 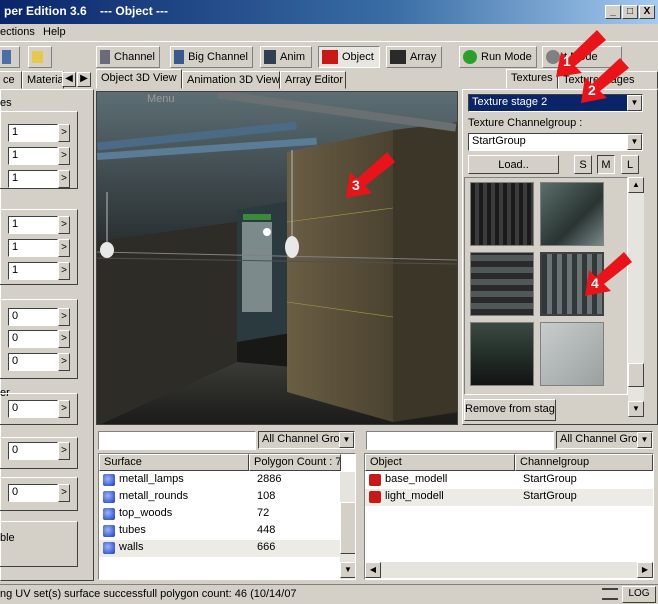 What do you see at coordinates (313, 80) in the screenshot?
I see `tab-array-editor: Array Editor` at bounding box center [313, 80].